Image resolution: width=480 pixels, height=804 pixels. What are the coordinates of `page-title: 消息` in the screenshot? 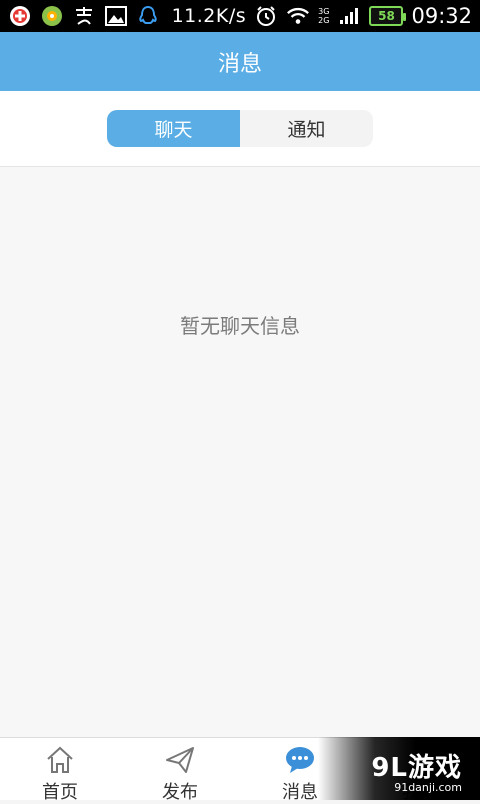 It's located at (239, 64).